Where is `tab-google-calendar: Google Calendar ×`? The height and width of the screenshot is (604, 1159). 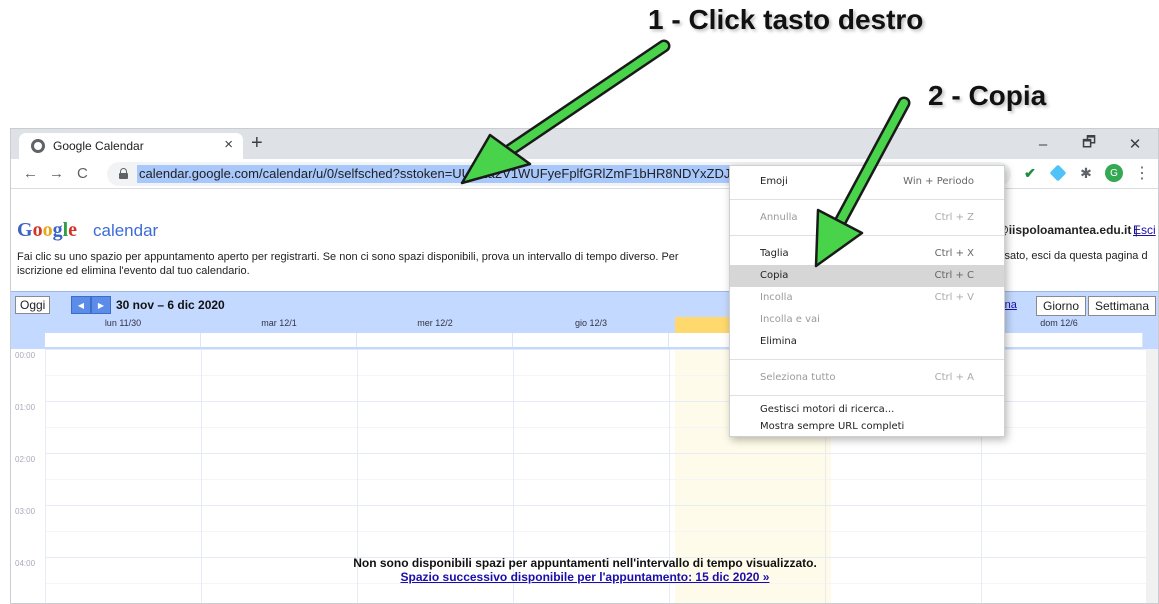
tab-google-calendar: Google Calendar × is located at coordinates (131, 146).